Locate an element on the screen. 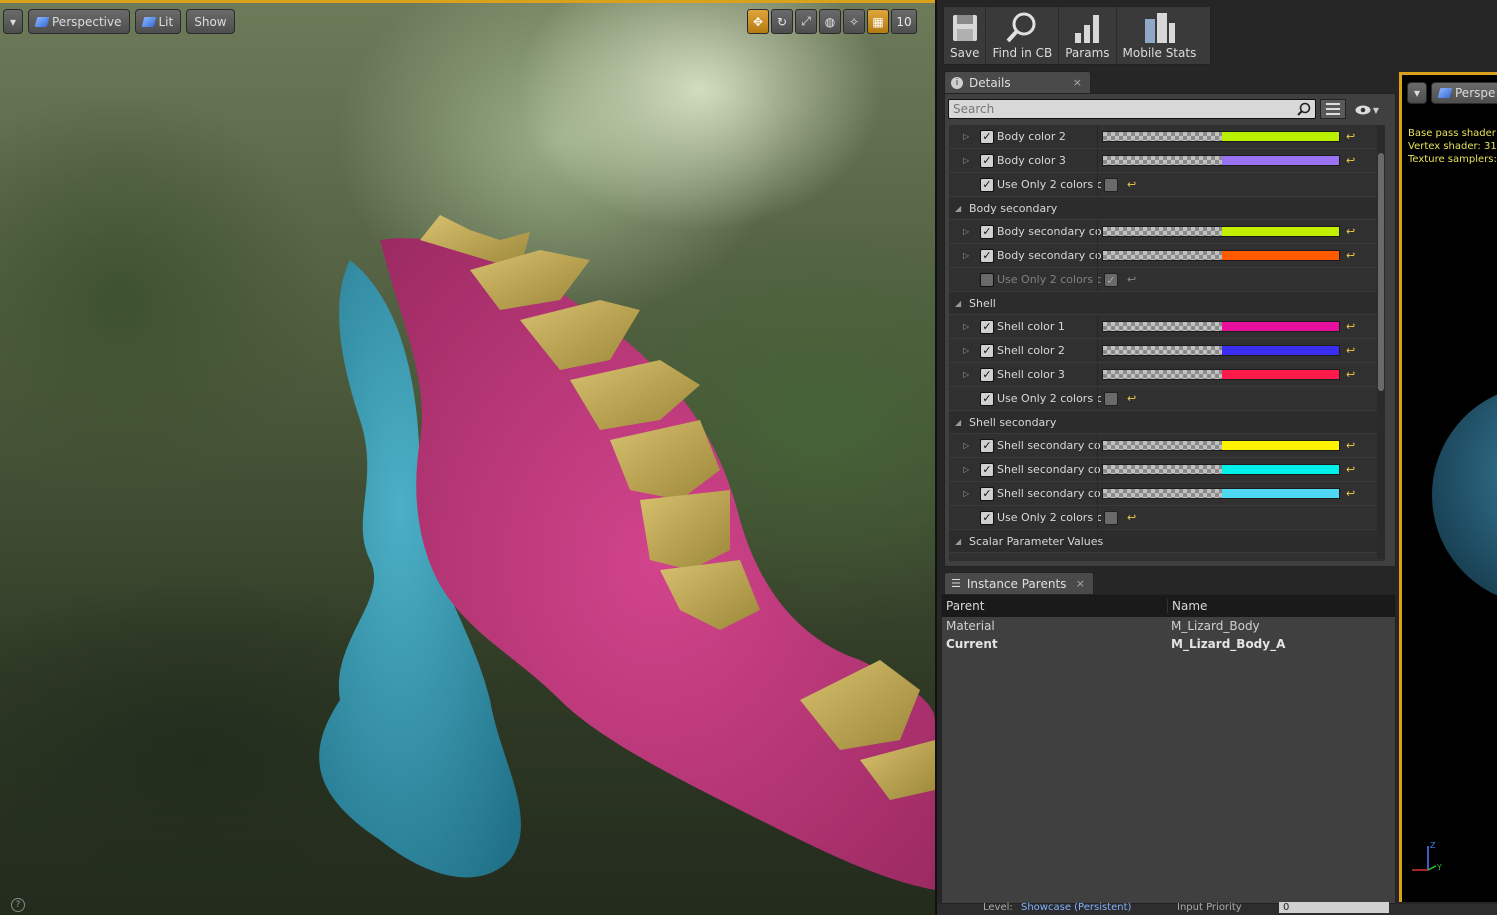  details-search-input: Search is located at coordinates (1132, 109).